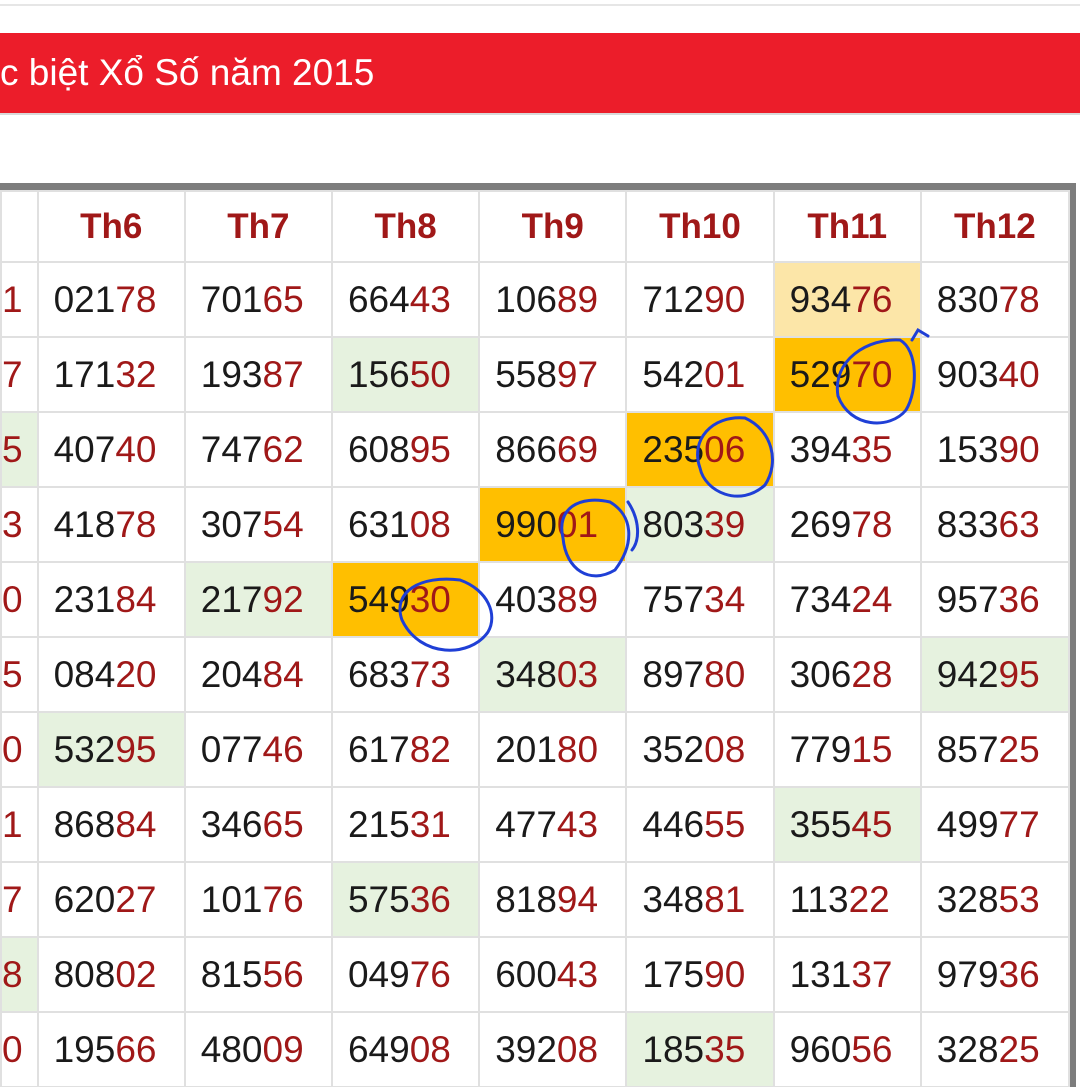 This screenshot has height=1087, width=1080. I want to click on number-tail: 40, so click(1019, 374).